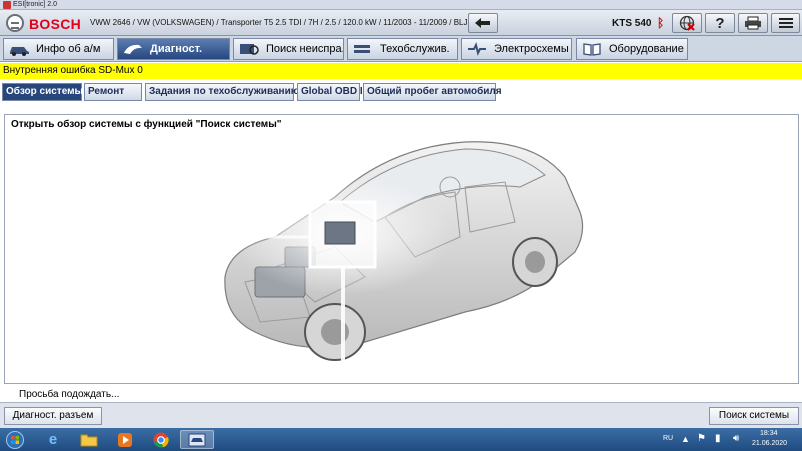 The width and height of the screenshot is (802, 451). I want to click on system-search-button: Поиск системы, so click(754, 416).